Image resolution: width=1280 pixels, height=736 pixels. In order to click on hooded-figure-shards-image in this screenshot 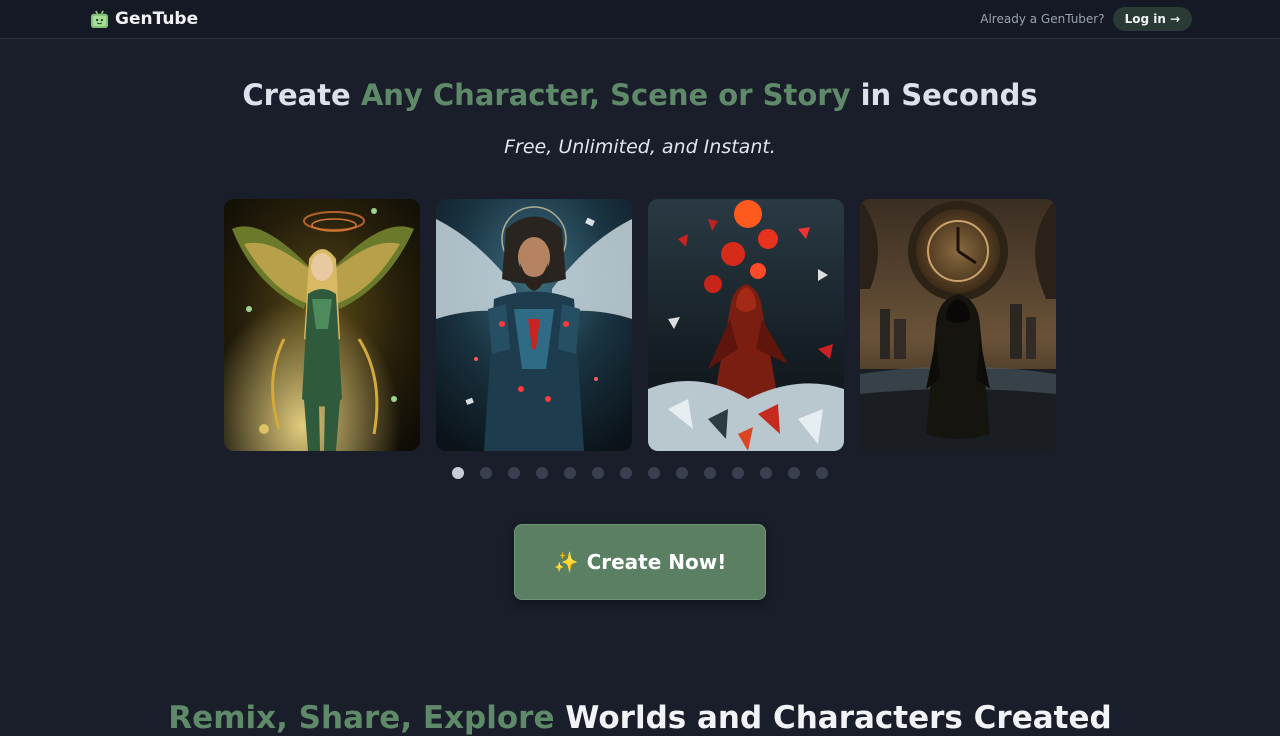, I will do `click(746, 325)`.